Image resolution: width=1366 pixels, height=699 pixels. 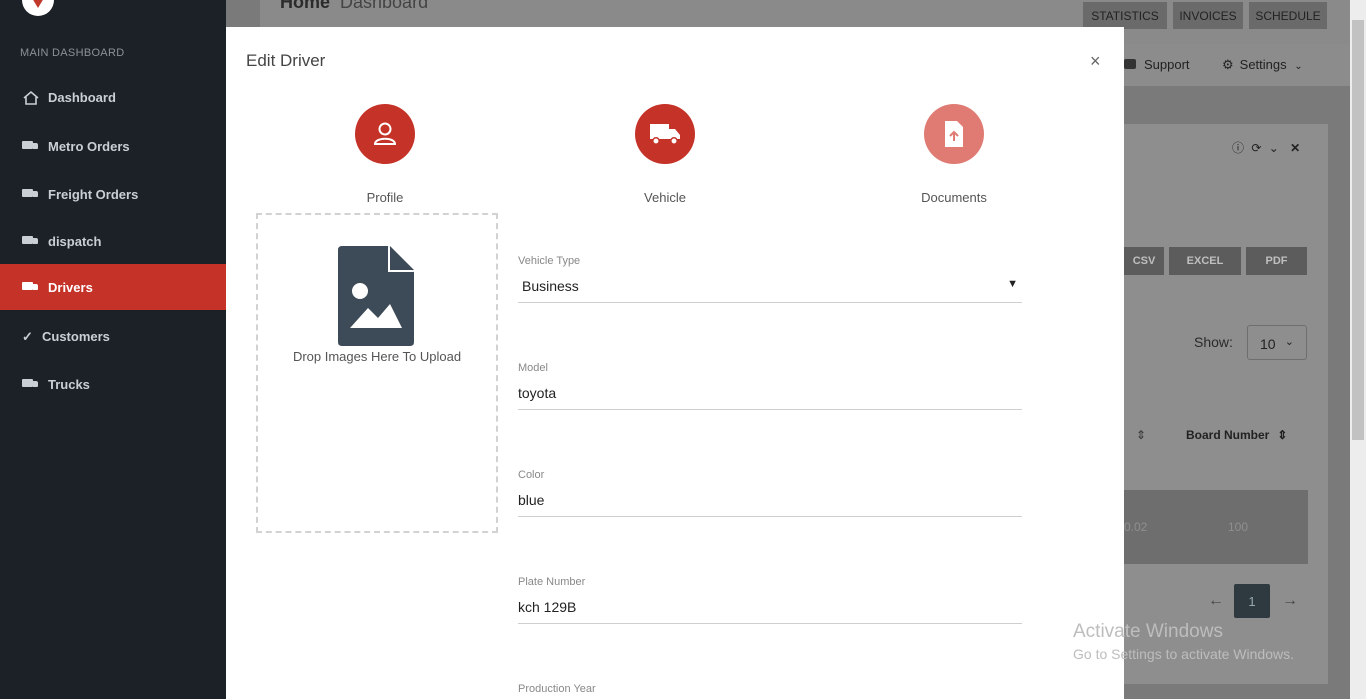 What do you see at coordinates (954, 134) in the screenshot?
I see `file-upload-icon` at bounding box center [954, 134].